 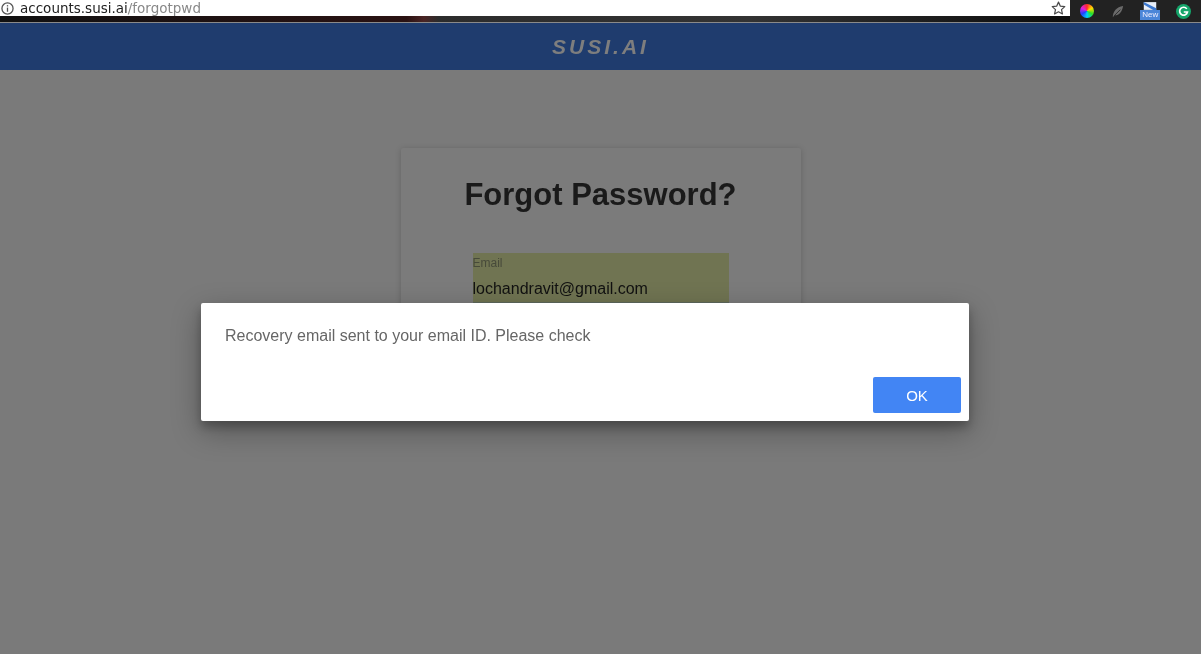 I want to click on logo: SUSI.AI, so click(x=600, y=46).